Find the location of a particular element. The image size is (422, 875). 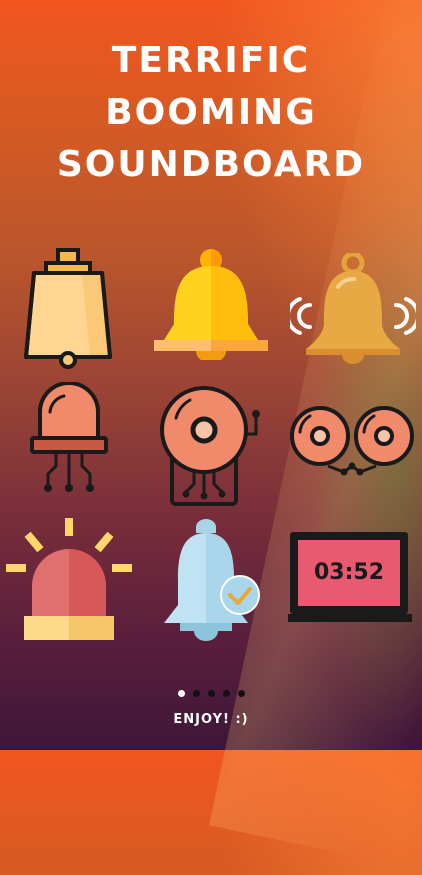

clock-display-text: 03:52 is located at coordinates (349, 572).